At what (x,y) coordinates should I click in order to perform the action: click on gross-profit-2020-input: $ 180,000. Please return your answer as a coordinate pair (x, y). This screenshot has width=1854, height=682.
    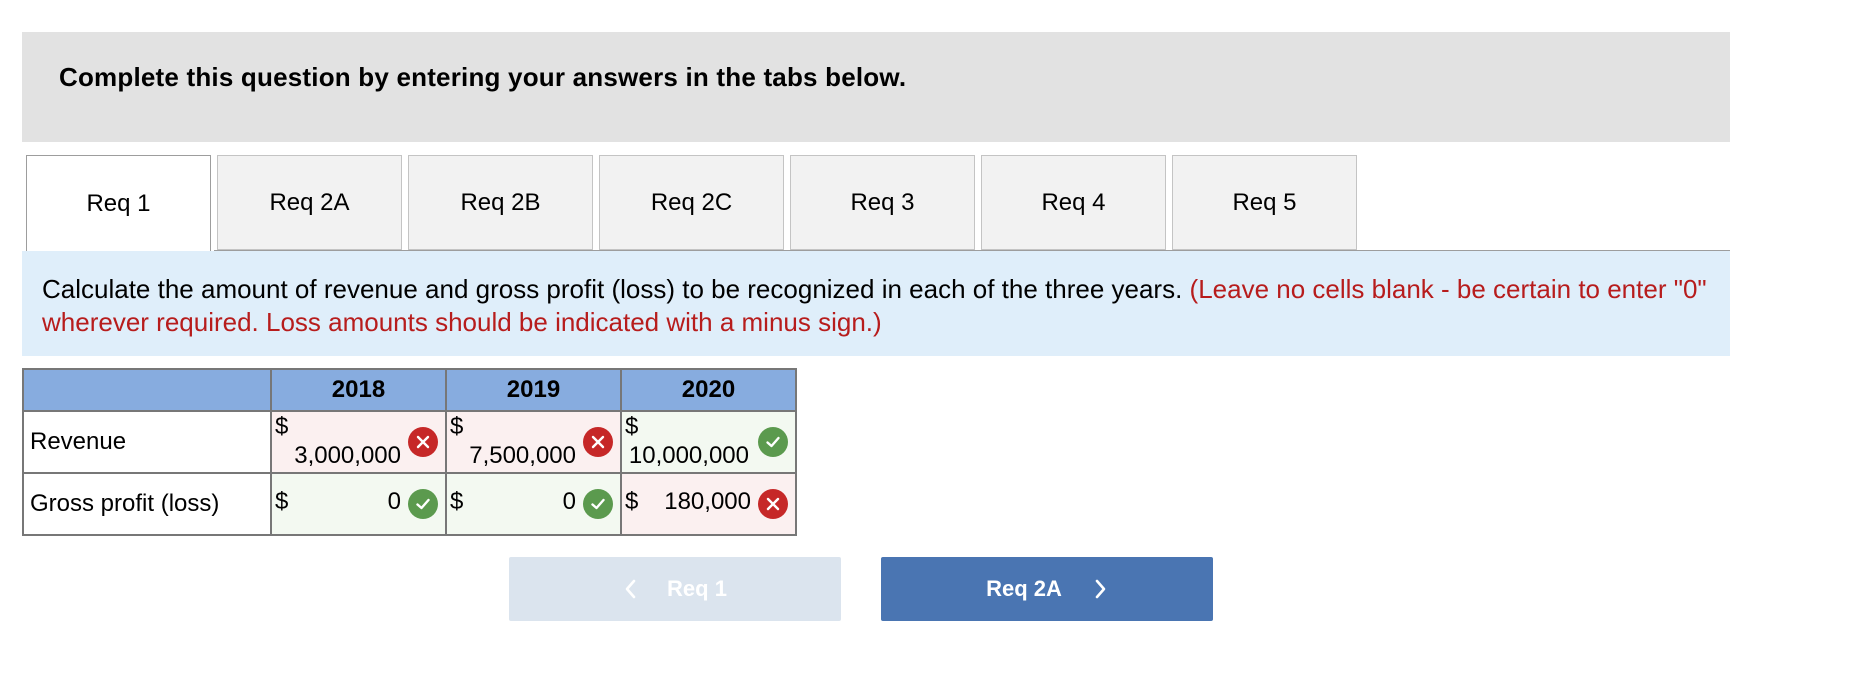
    Looking at the image, I should click on (708, 504).